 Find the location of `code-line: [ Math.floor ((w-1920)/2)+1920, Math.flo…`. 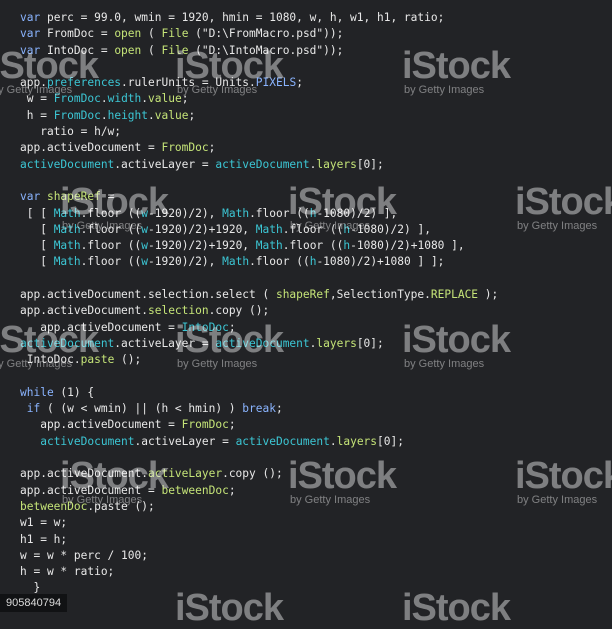

code-line: [ Math.floor ((w-1920)/2)+1920, Math.flo… is located at coordinates (259, 230).